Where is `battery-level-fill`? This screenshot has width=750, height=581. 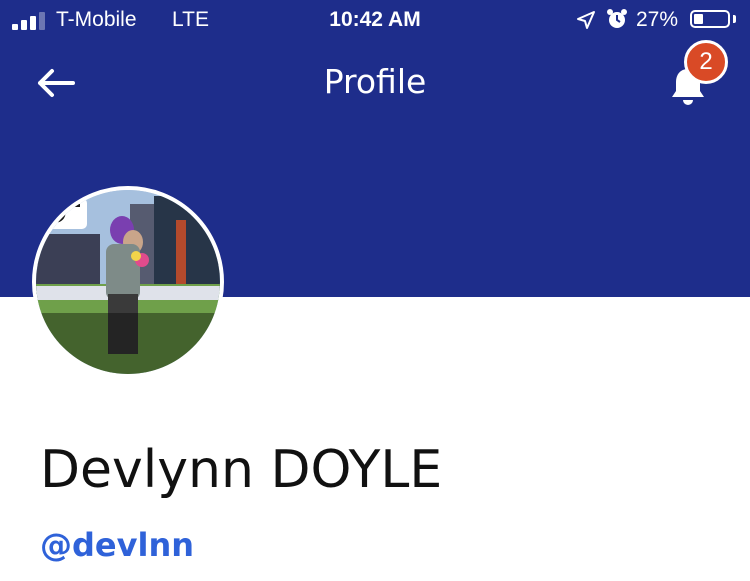
battery-level-fill is located at coordinates (698, 19).